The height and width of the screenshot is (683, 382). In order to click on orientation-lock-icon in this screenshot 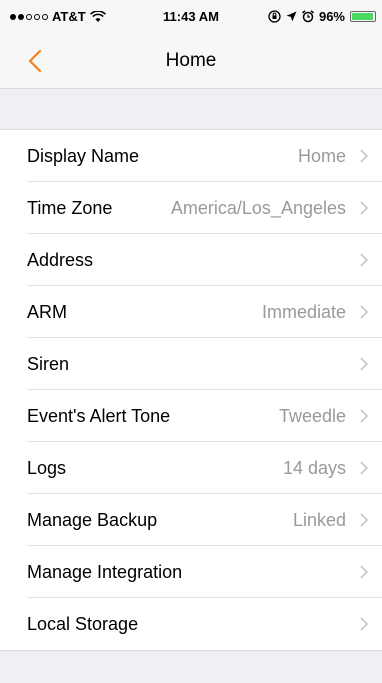, I will do `click(274, 16)`.